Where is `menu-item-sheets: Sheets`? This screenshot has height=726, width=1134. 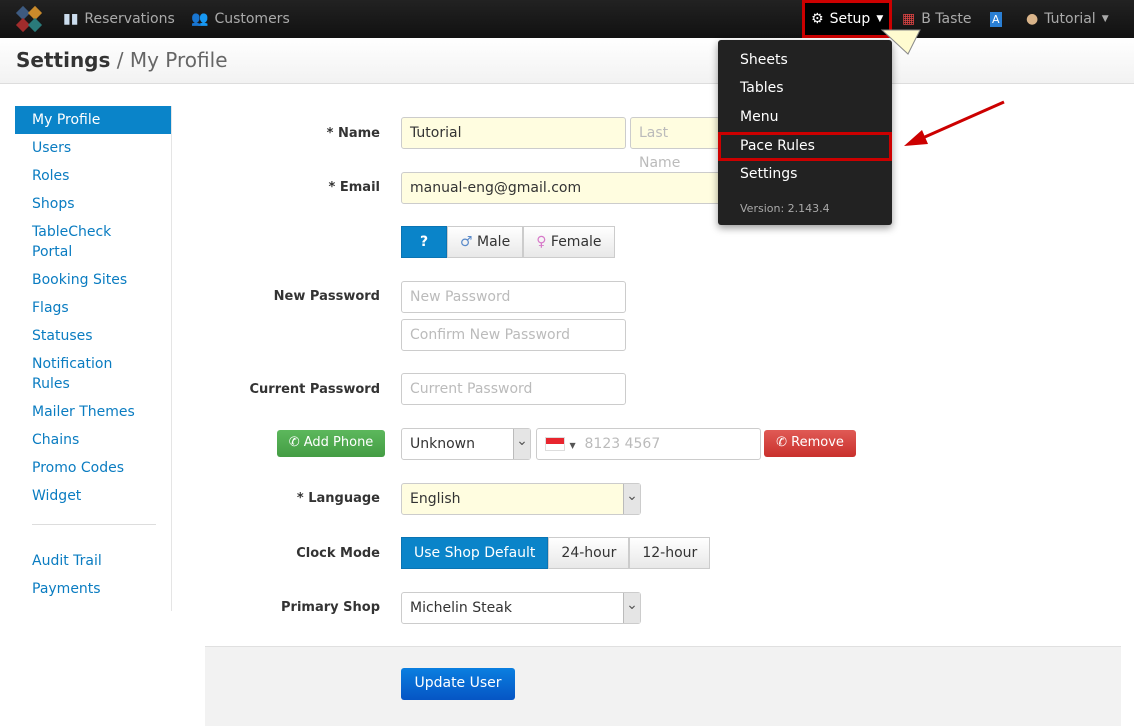 menu-item-sheets: Sheets is located at coordinates (764, 60).